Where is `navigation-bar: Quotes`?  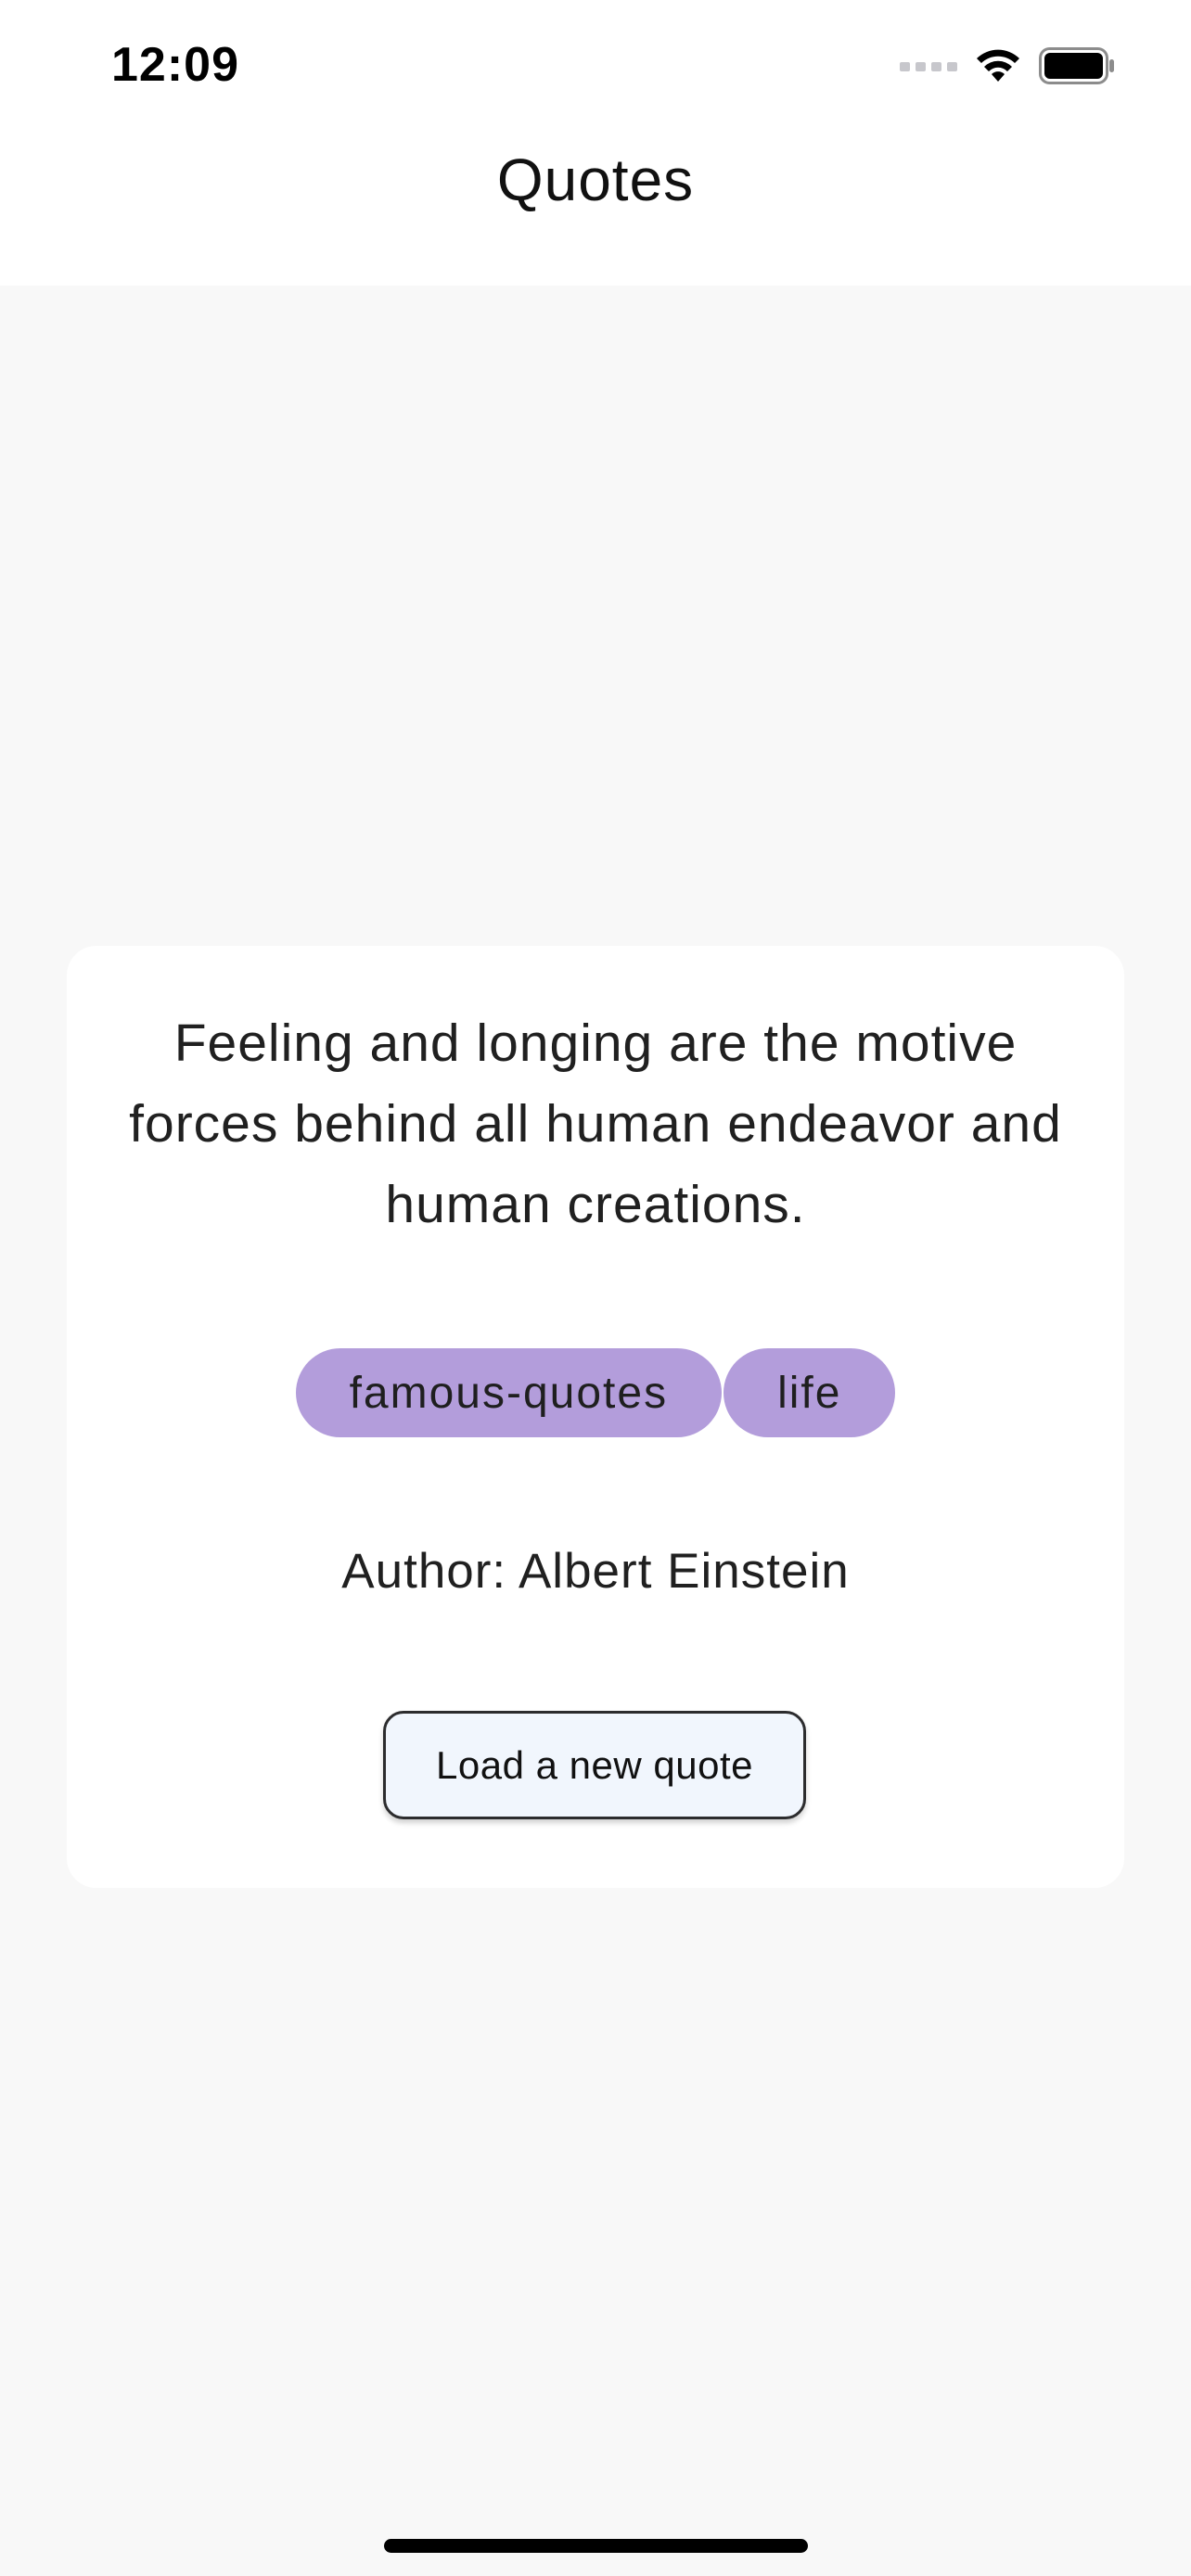
navigation-bar: Quotes is located at coordinates (595, 211).